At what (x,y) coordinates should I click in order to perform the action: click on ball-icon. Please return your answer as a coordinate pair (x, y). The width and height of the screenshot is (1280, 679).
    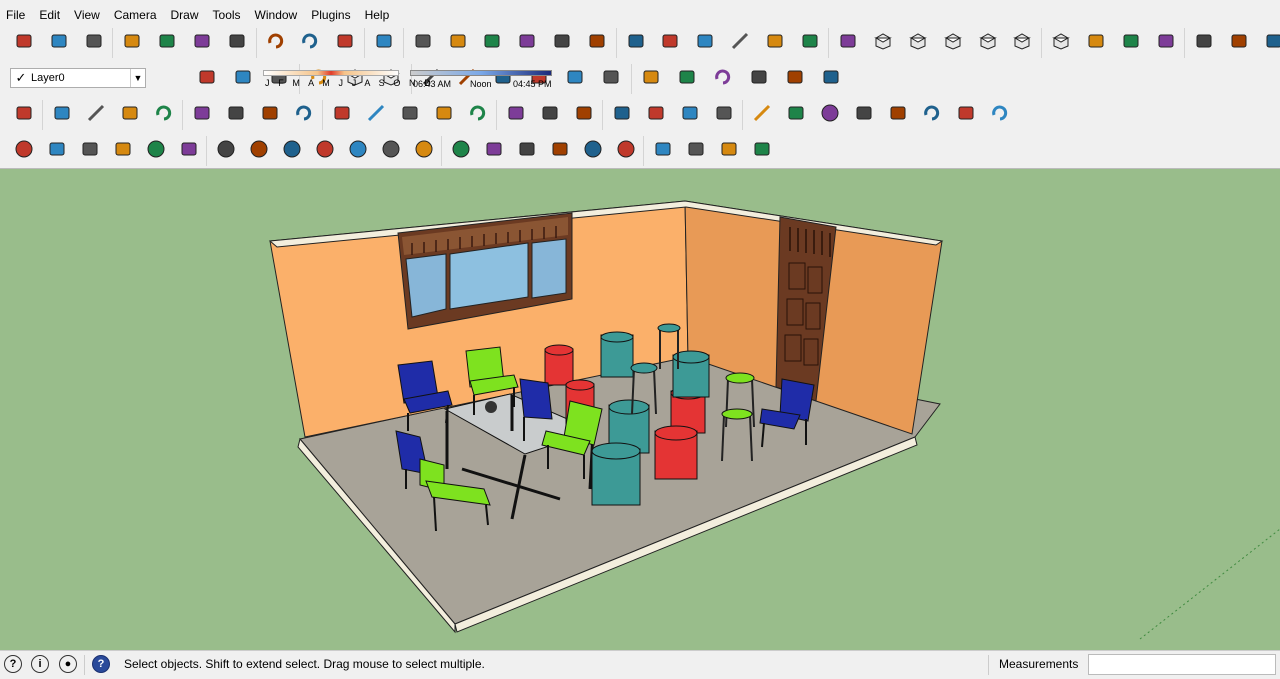
    Looking at the image, I should click on (156, 149).